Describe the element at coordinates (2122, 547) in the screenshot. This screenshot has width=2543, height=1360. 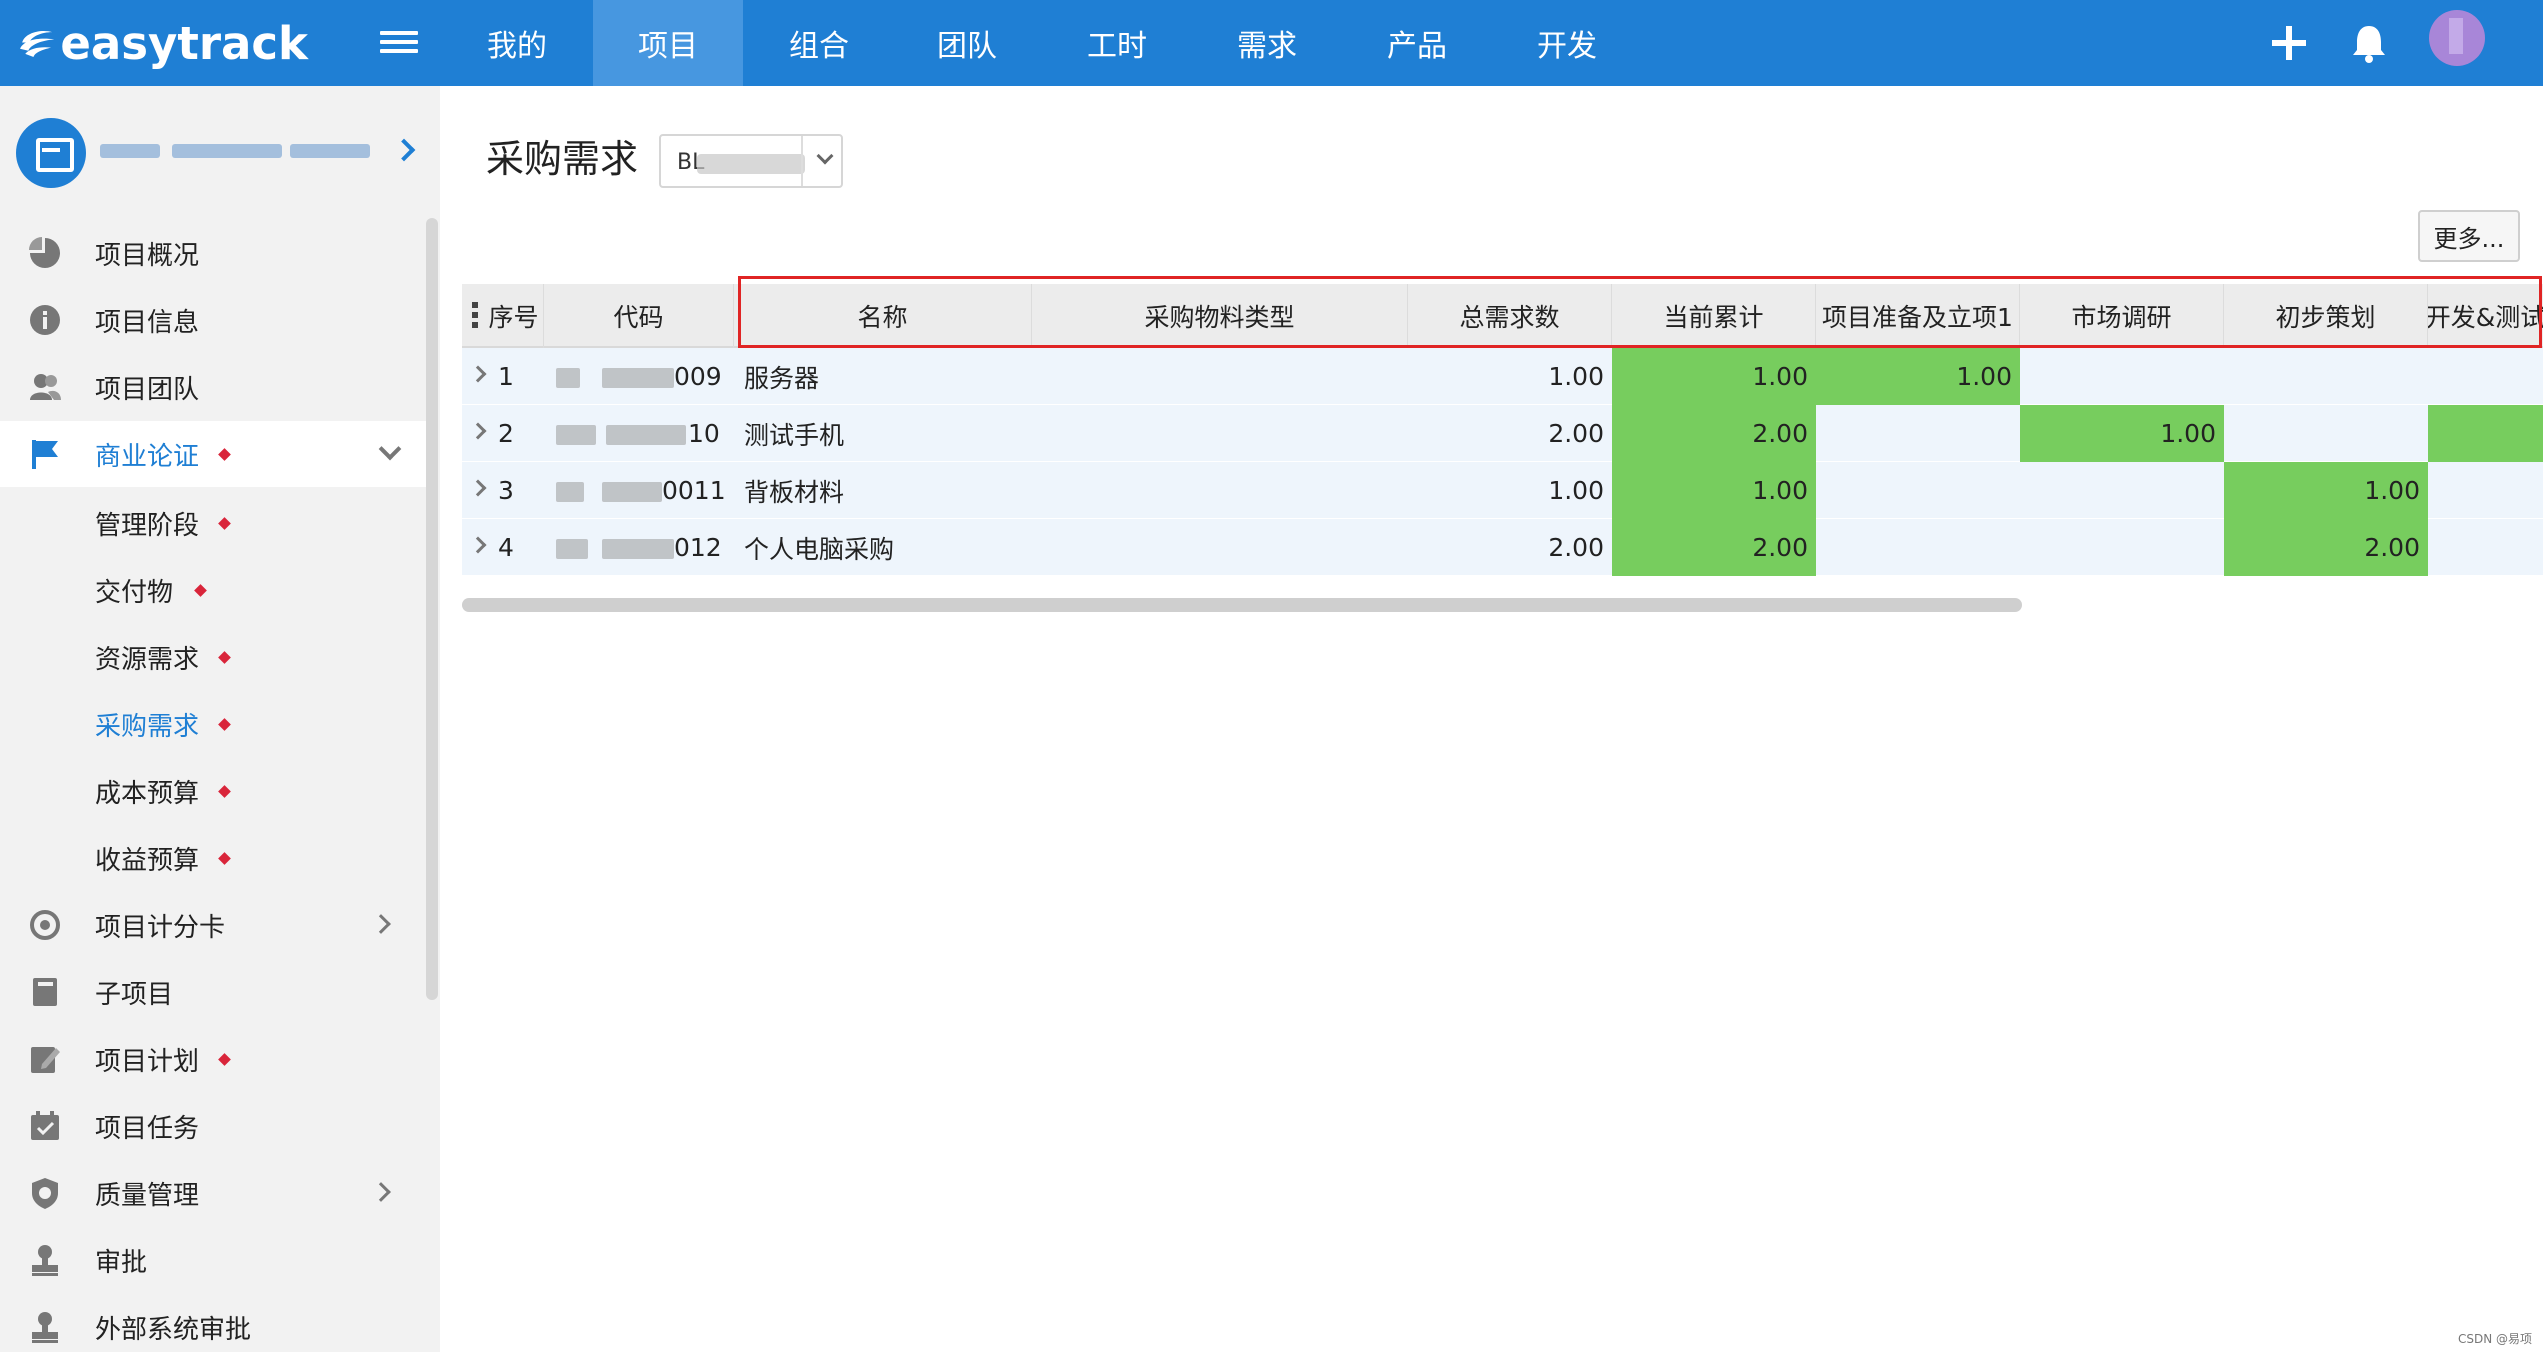
I see `cell-market` at that location.